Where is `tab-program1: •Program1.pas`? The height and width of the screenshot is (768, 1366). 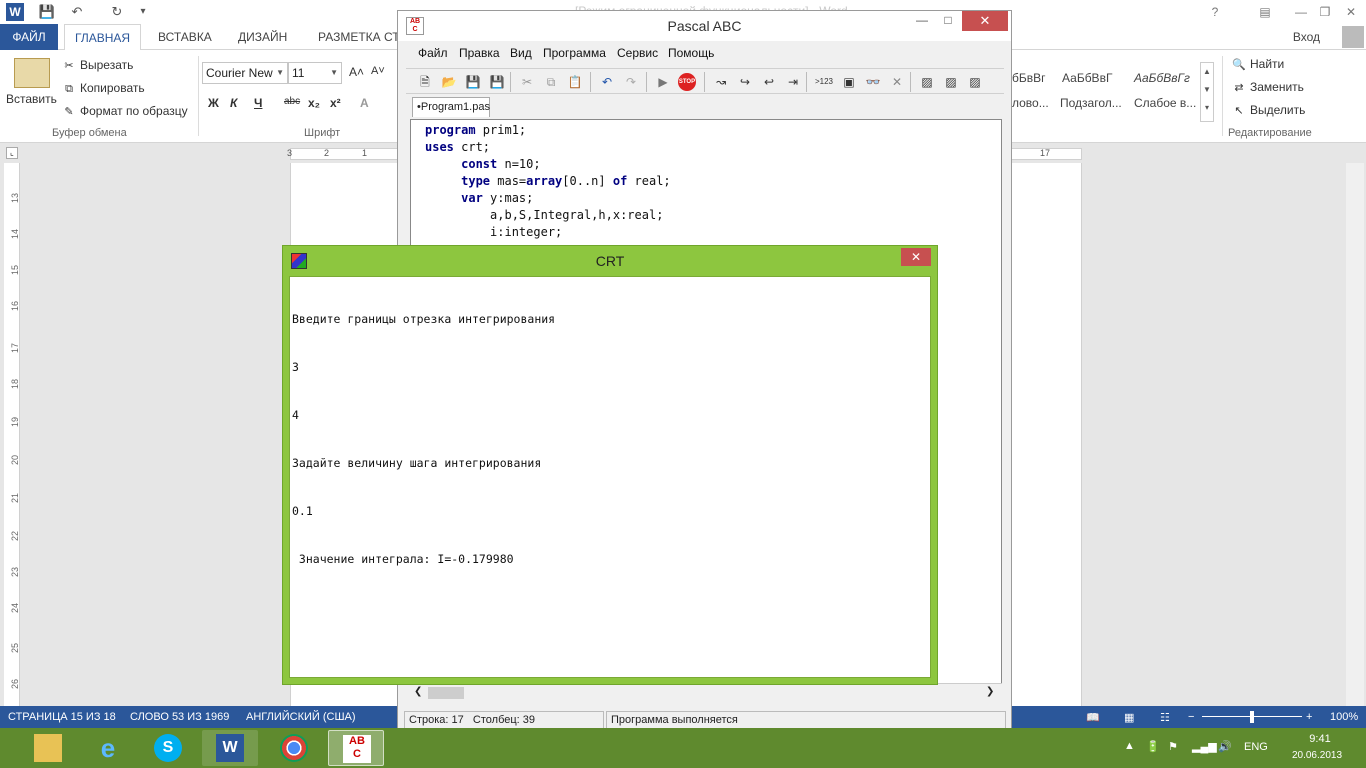 tab-program1: •Program1.pas is located at coordinates (451, 107).